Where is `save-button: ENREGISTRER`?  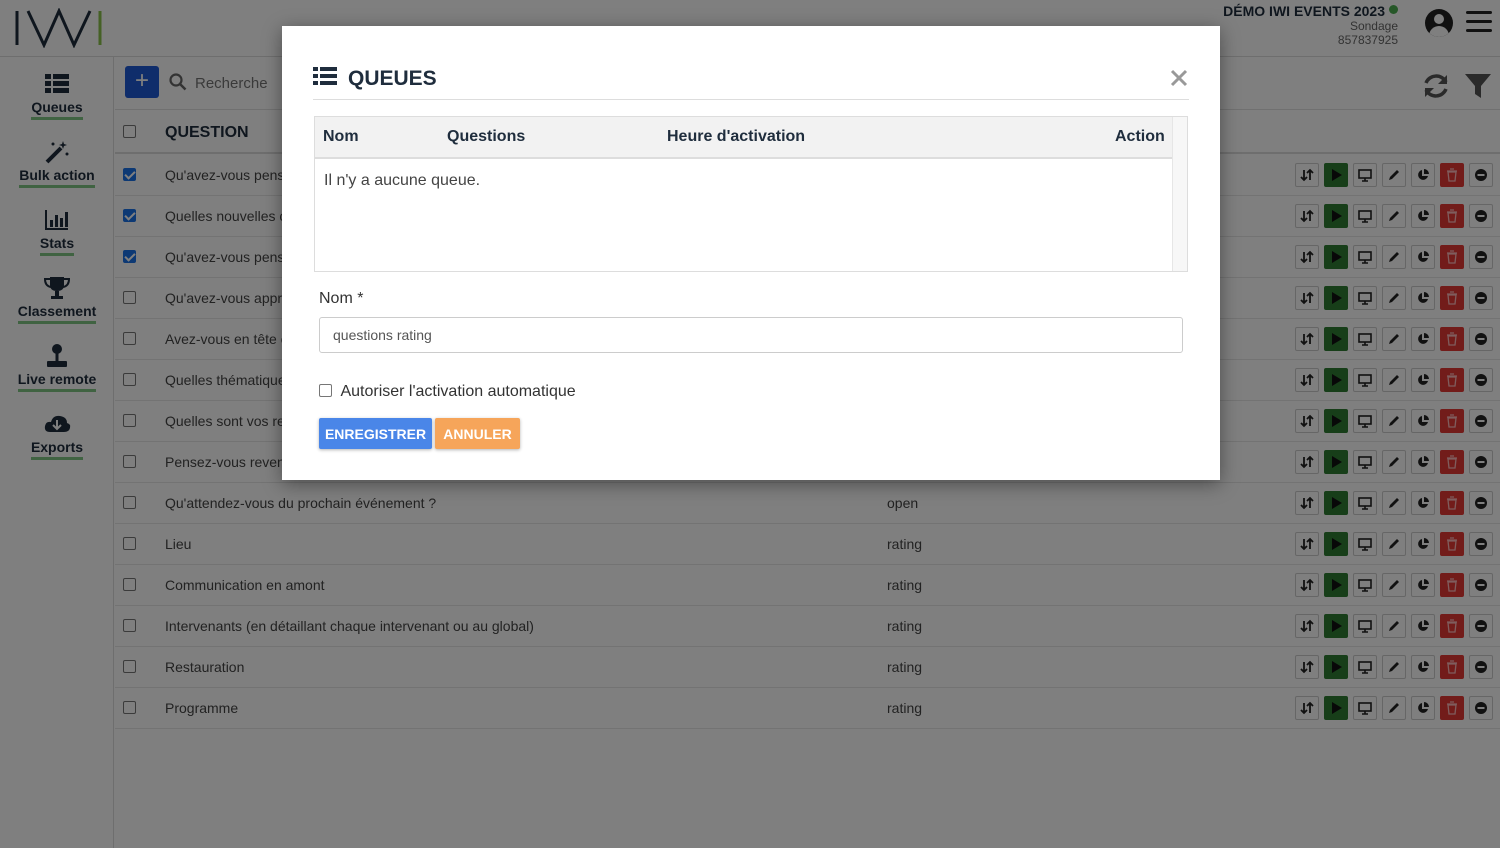
save-button: ENREGISTRER is located at coordinates (375, 433).